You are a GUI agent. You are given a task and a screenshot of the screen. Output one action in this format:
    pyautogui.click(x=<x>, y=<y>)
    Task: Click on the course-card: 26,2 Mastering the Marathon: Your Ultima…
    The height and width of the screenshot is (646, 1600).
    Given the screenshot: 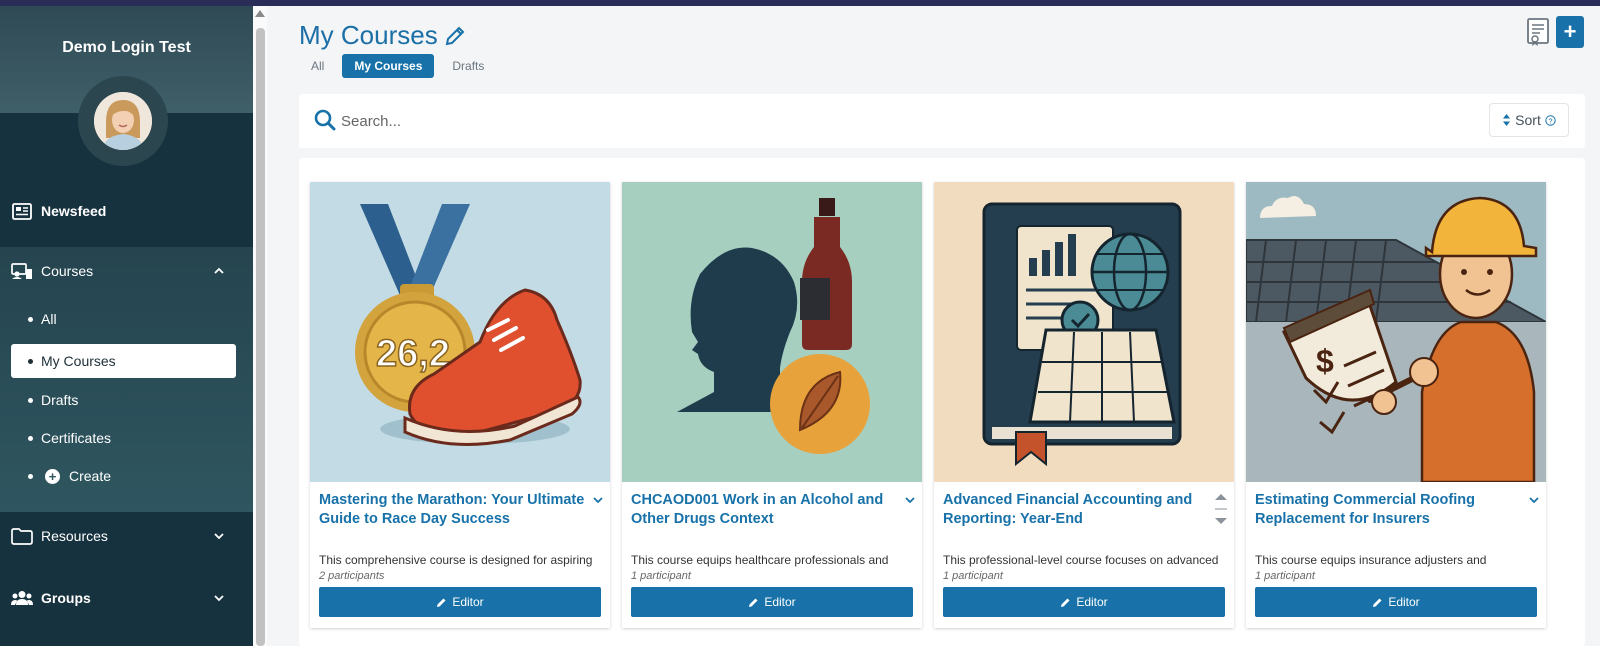 What is the action you would take?
    pyautogui.click(x=460, y=405)
    